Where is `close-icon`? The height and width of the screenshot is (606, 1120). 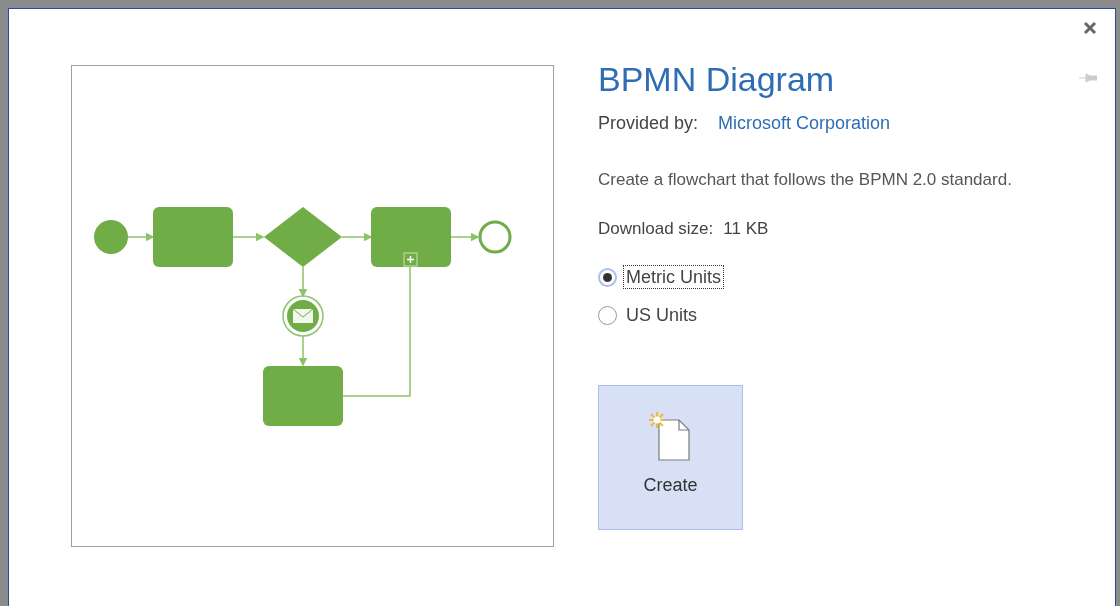
close-icon is located at coordinates (1090, 28).